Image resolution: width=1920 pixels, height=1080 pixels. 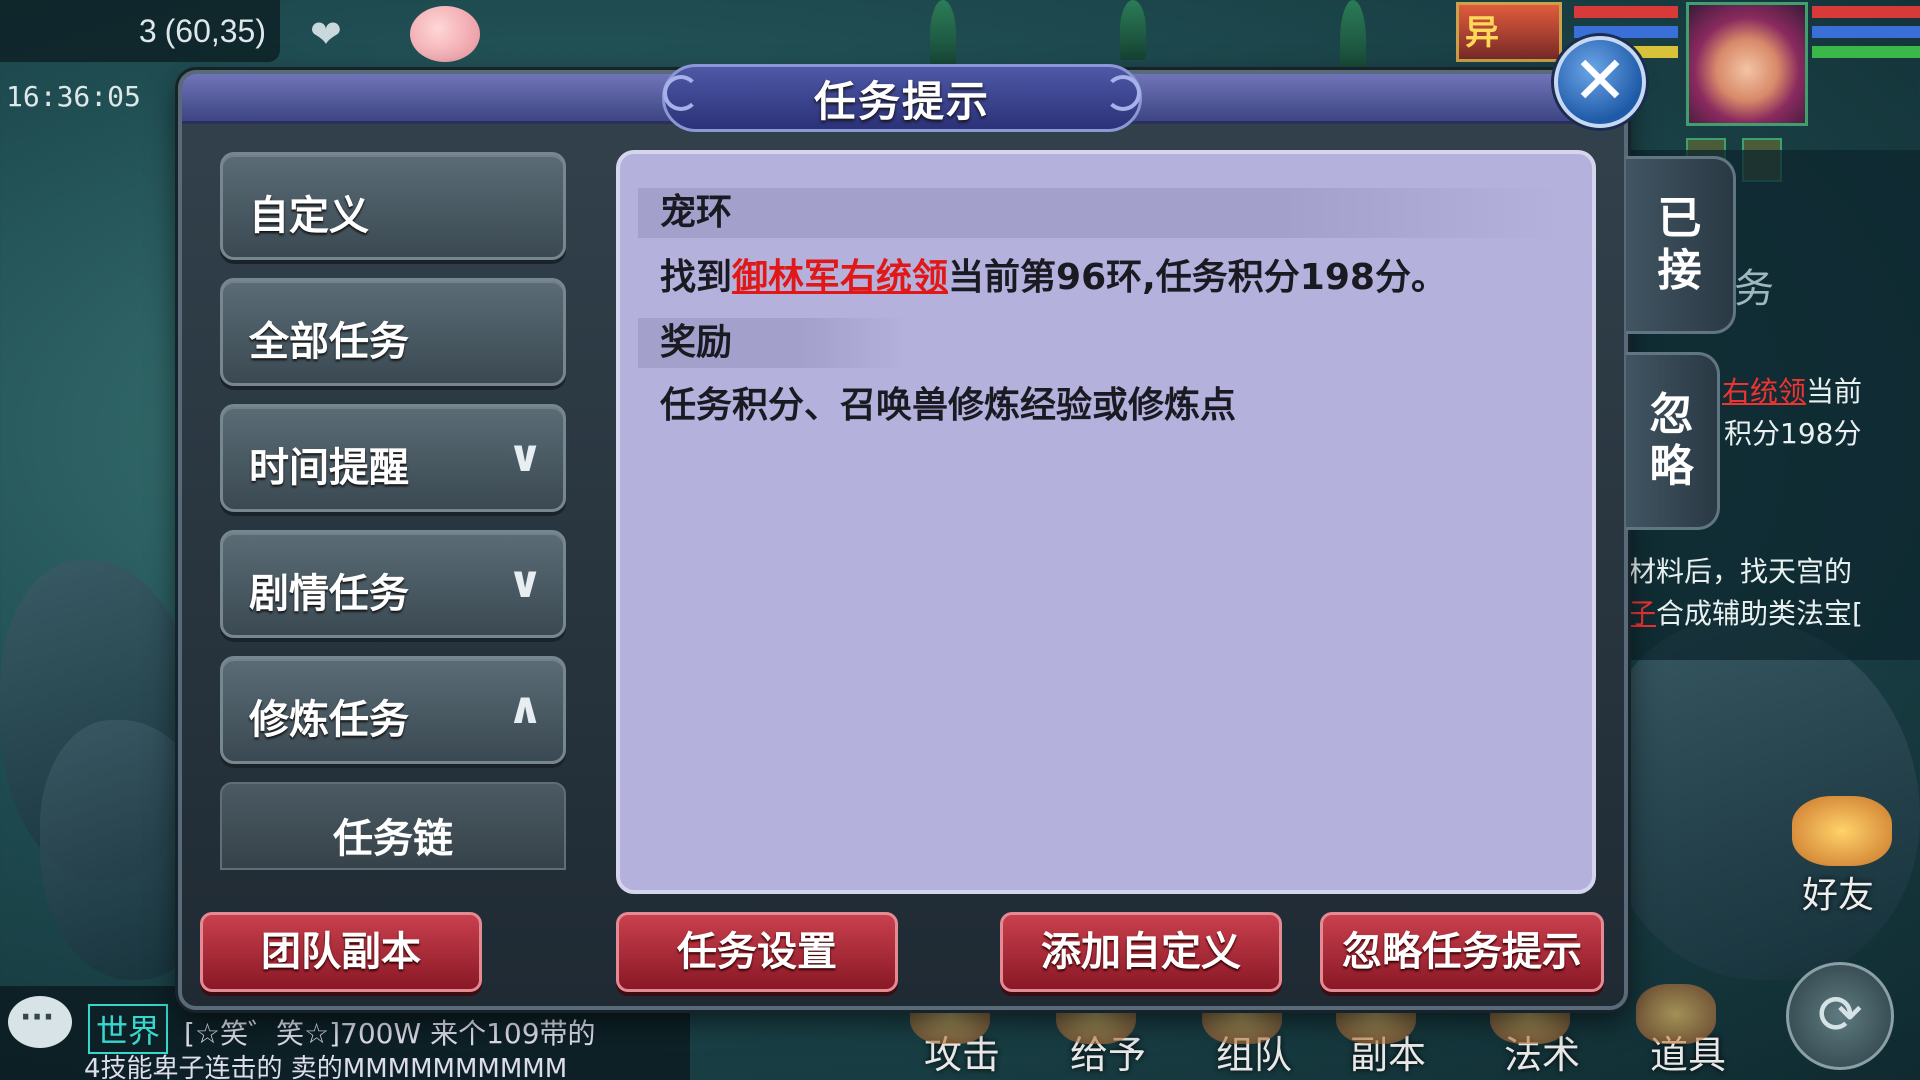 I want to click on tracker-line-d: 子合成辅助类法宝[, so click(x=1745, y=612).